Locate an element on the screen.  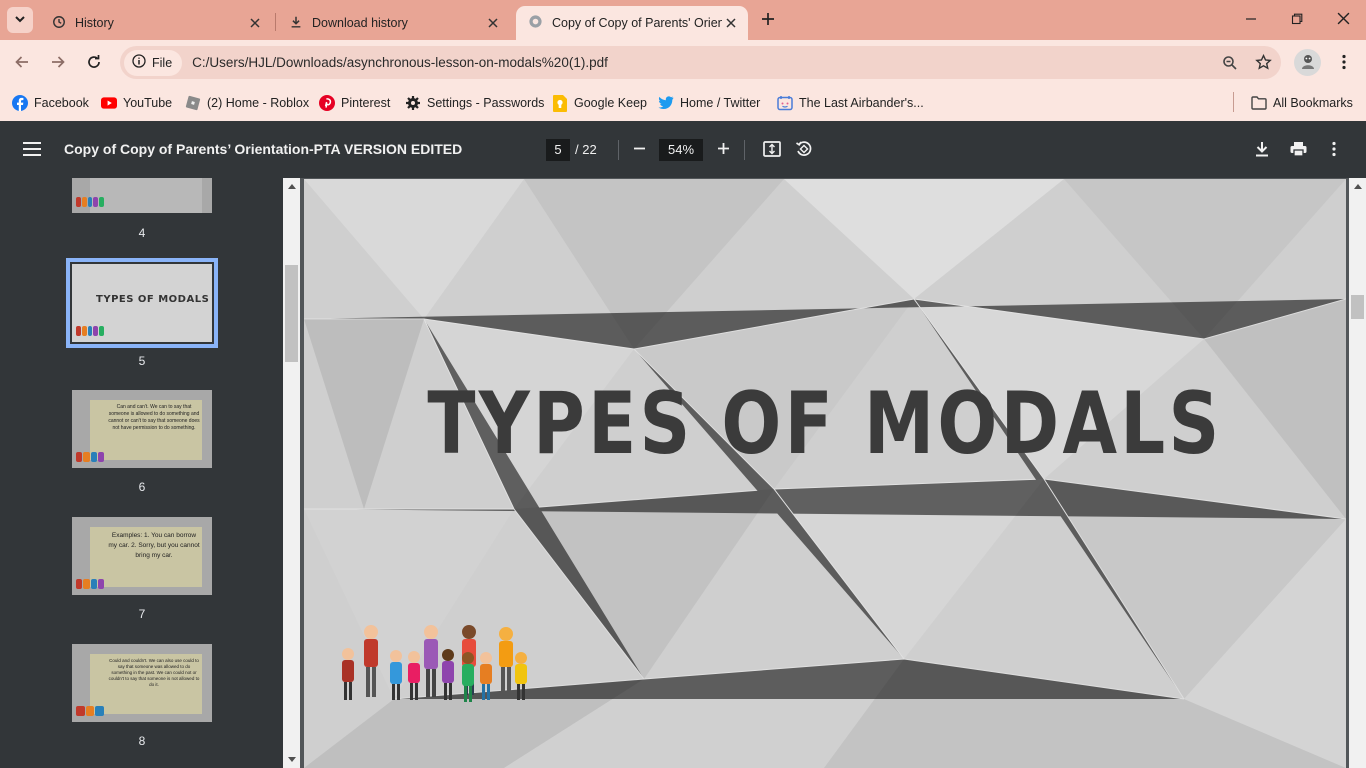
site-info-chip: File is located at coordinates (153, 62).